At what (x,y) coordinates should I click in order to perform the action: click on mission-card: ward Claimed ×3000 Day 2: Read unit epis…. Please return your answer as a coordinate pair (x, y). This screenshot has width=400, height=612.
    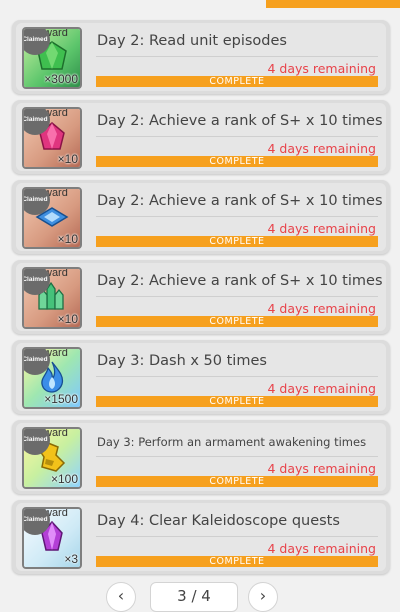
    Looking at the image, I should click on (201, 57).